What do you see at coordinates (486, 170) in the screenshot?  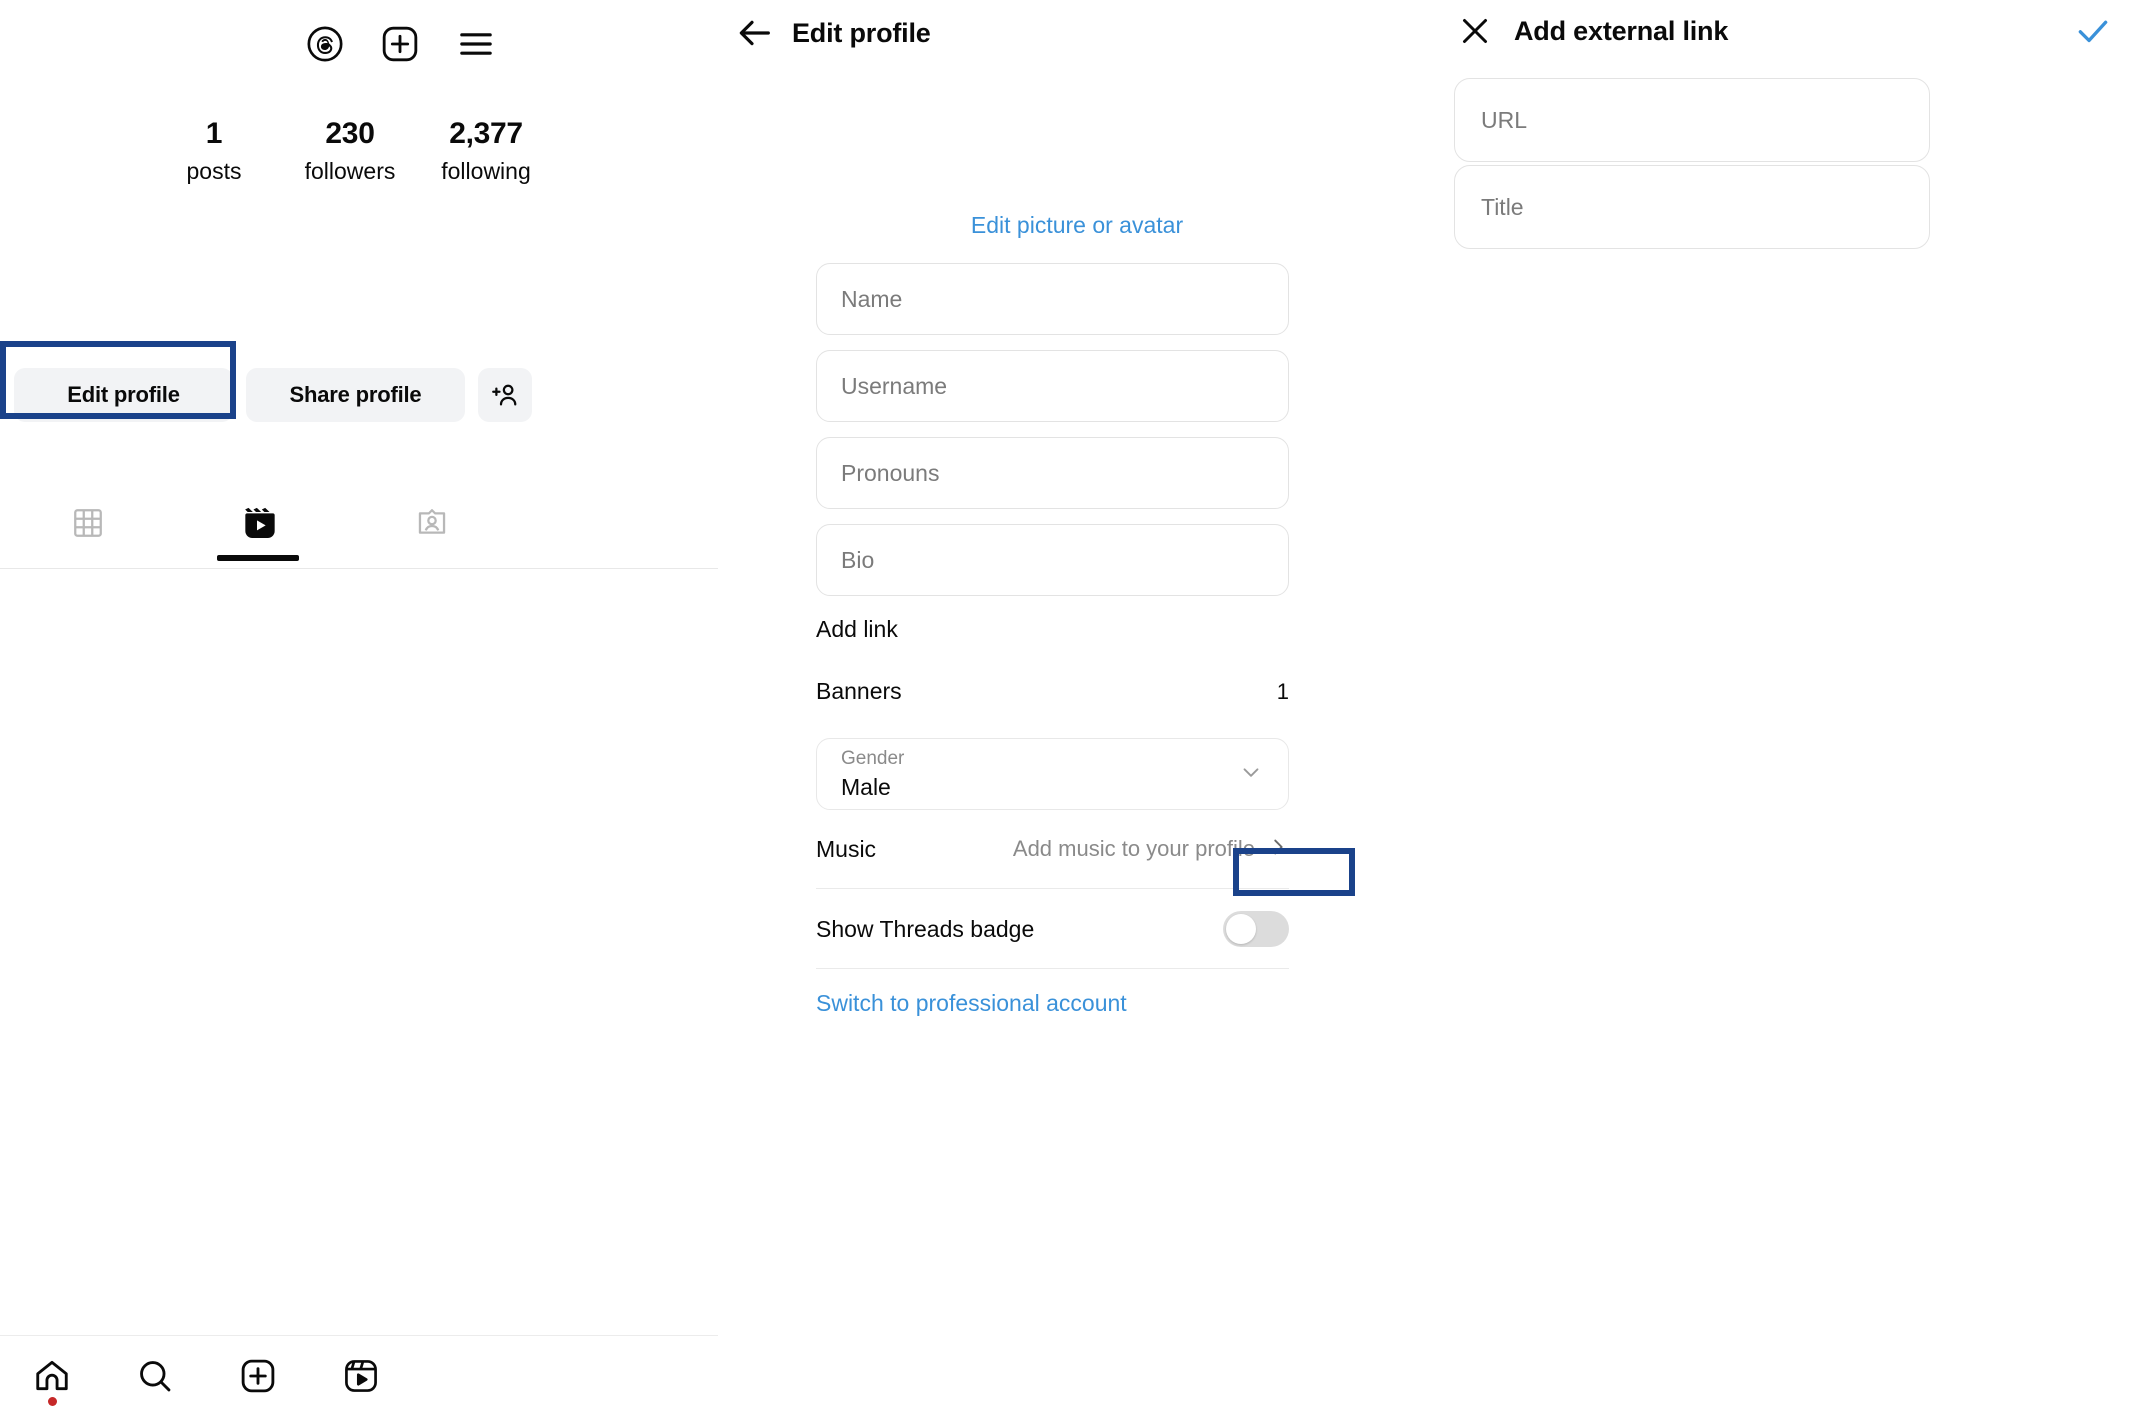 I see `stat-following-label: following` at bounding box center [486, 170].